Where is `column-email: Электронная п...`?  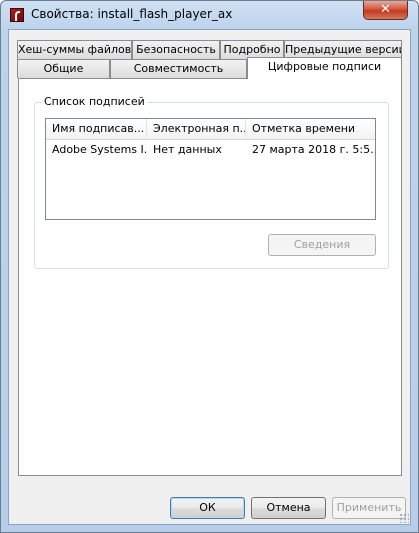
column-email: Электронная п... is located at coordinates (196, 129).